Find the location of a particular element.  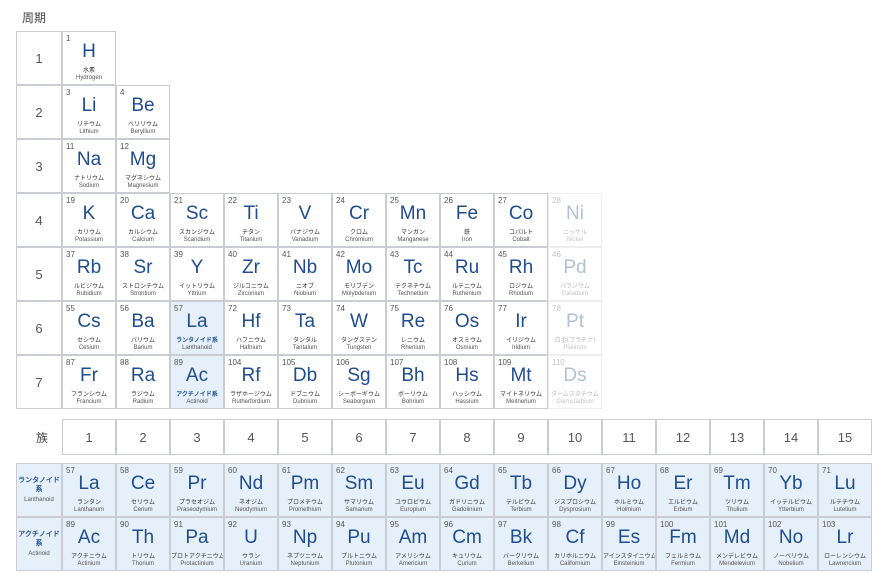

element-cell-pu: 94 Pu プルトニウム Plutonium is located at coordinates (359, 544).